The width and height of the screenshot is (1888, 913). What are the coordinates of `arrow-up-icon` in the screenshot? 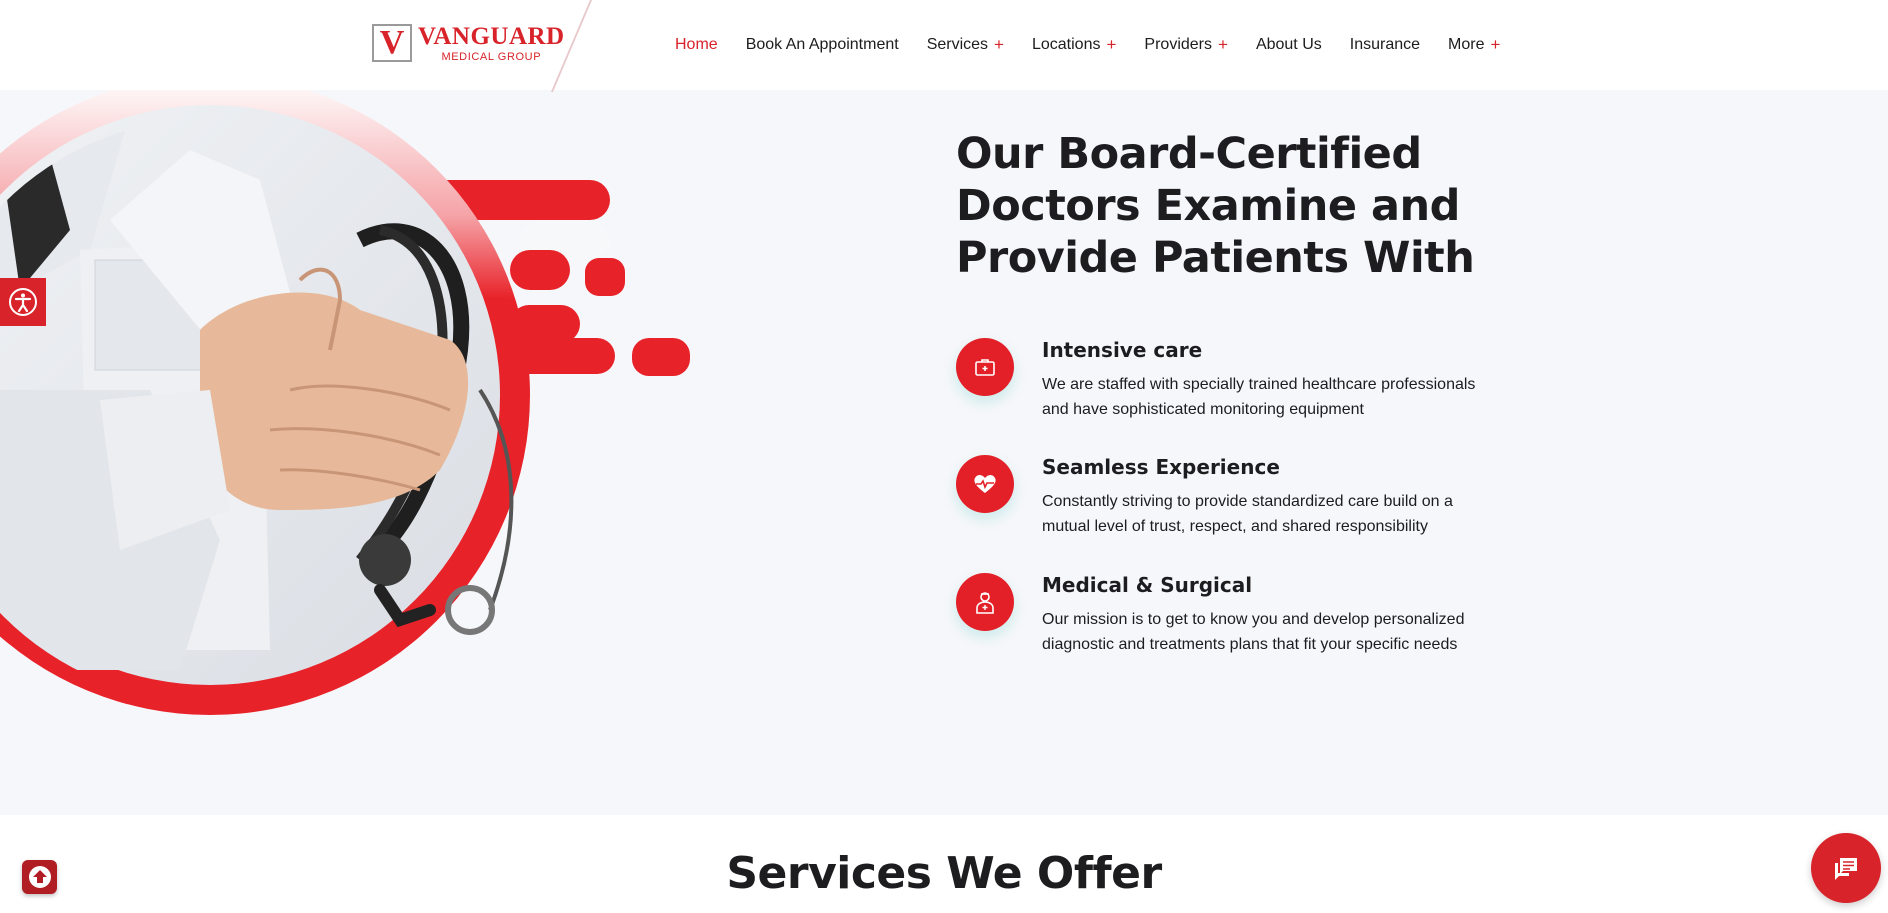 It's located at (39, 877).